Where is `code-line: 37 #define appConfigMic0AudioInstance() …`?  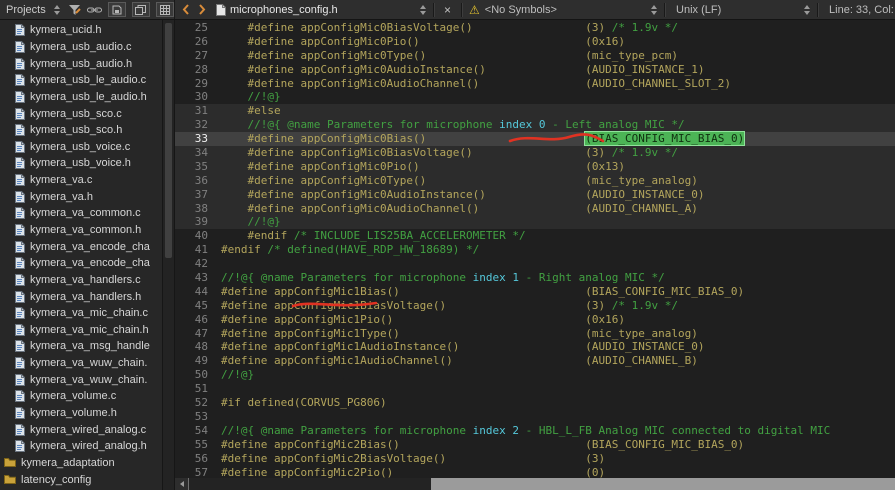
code-line: 37 #define appConfigMic0AudioInstance() … is located at coordinates (535, 194).